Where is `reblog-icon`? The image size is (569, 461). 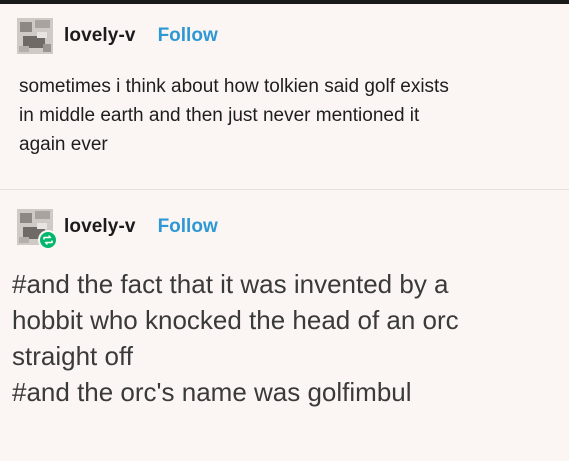
reblog-icon is located at coordinates (48, 240).